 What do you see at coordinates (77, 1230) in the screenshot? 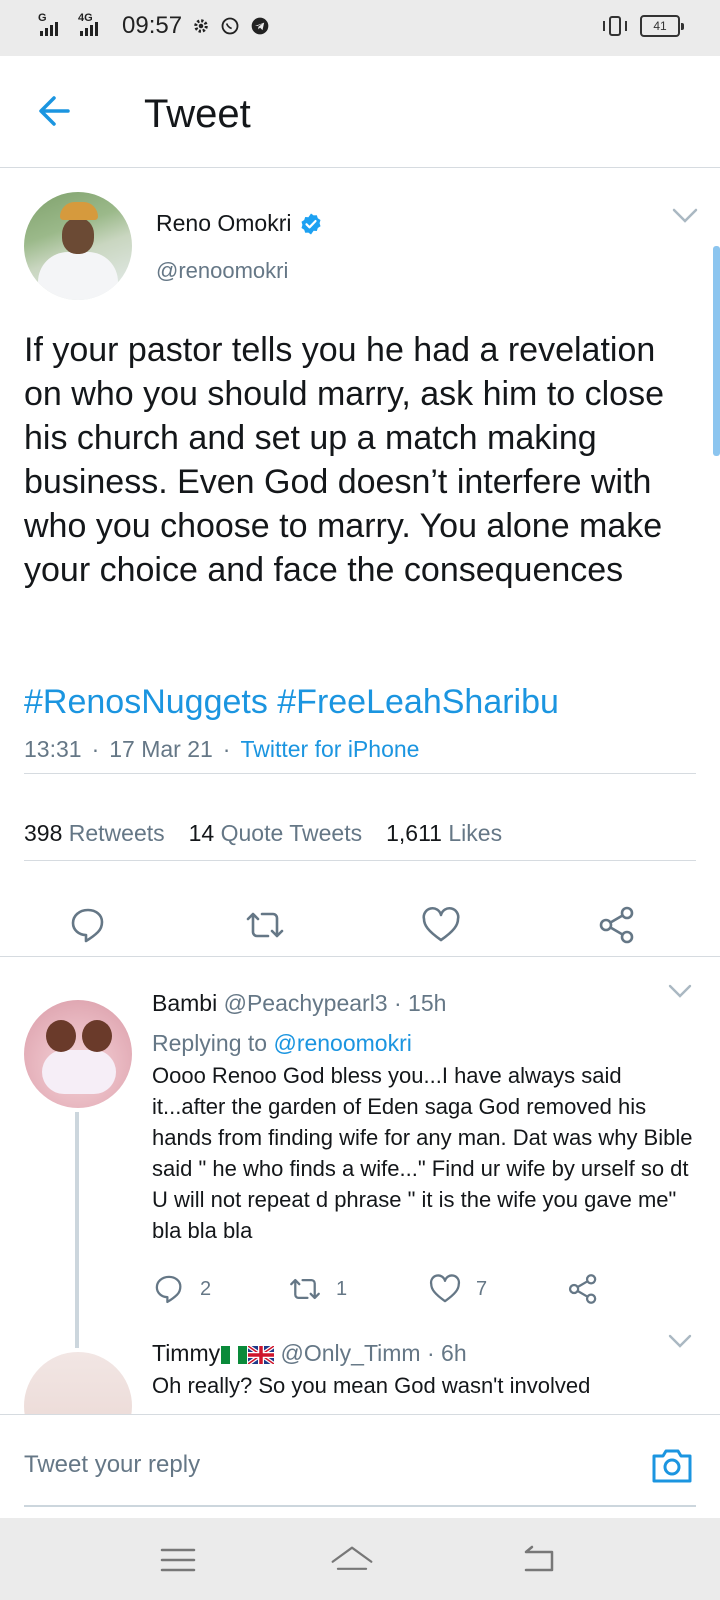
I see `thread-line` at bounding box center [77, 1230].